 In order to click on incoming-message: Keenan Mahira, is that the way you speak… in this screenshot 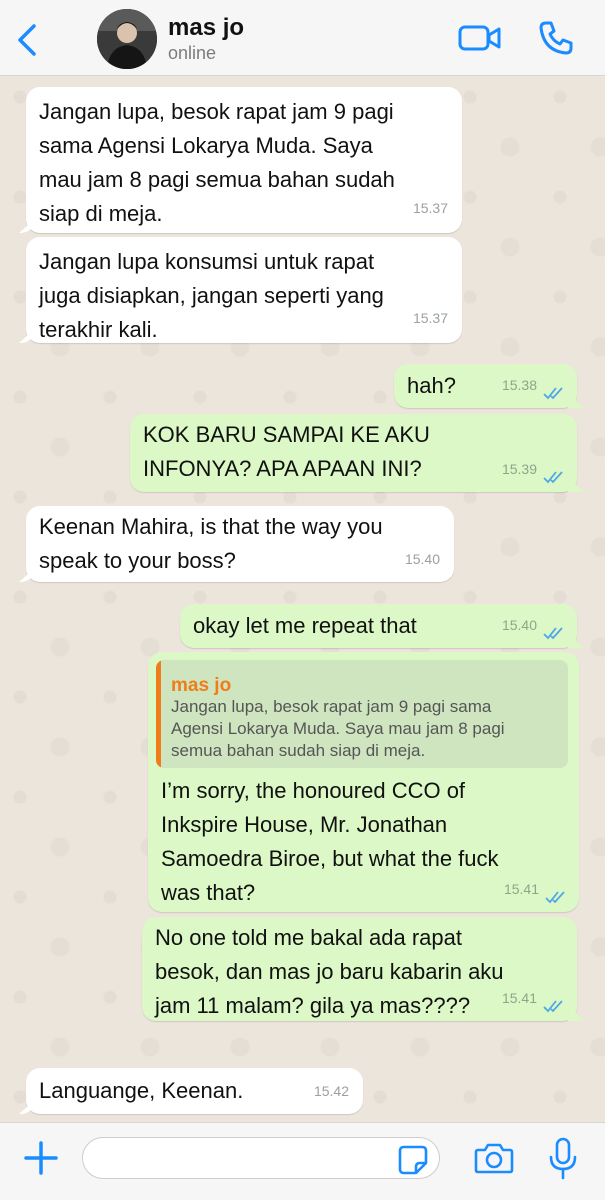, I will do `click(240, 544)`.